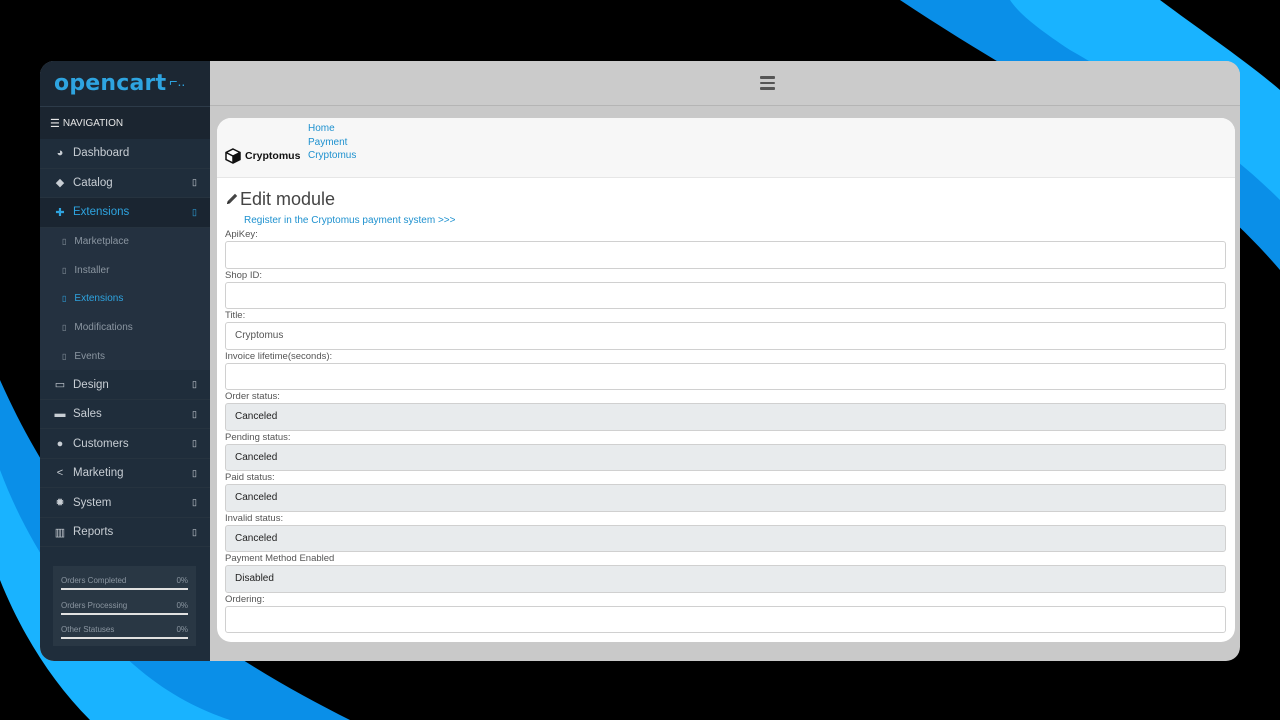 This screenshot has width=1280, height=720. I want to click on cryptomus-logo: Cryptomus, so click(262, 156).